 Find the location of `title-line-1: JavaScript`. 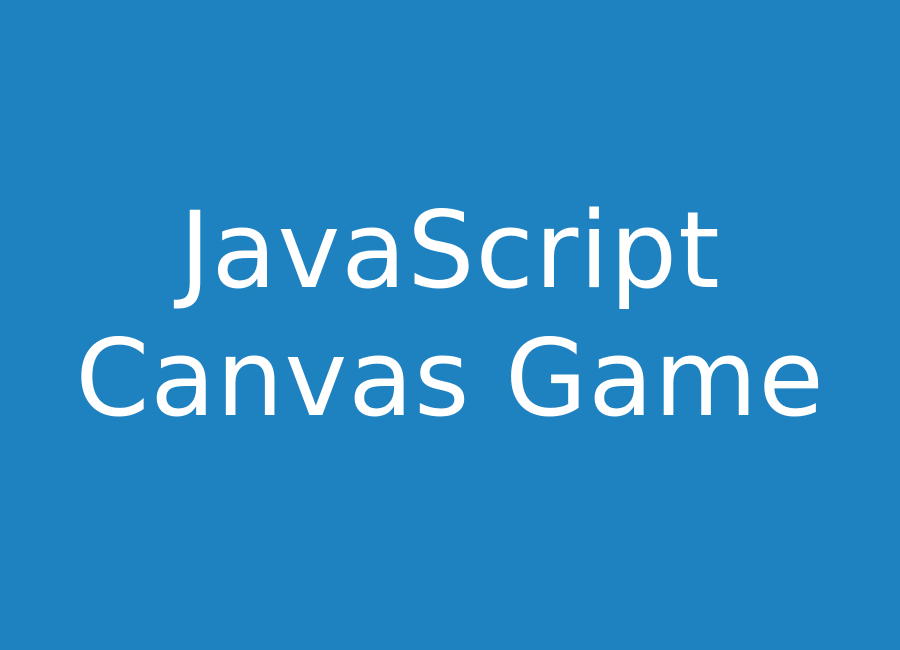

title-line-1: JavaScript is located at coordinates (450, 250).